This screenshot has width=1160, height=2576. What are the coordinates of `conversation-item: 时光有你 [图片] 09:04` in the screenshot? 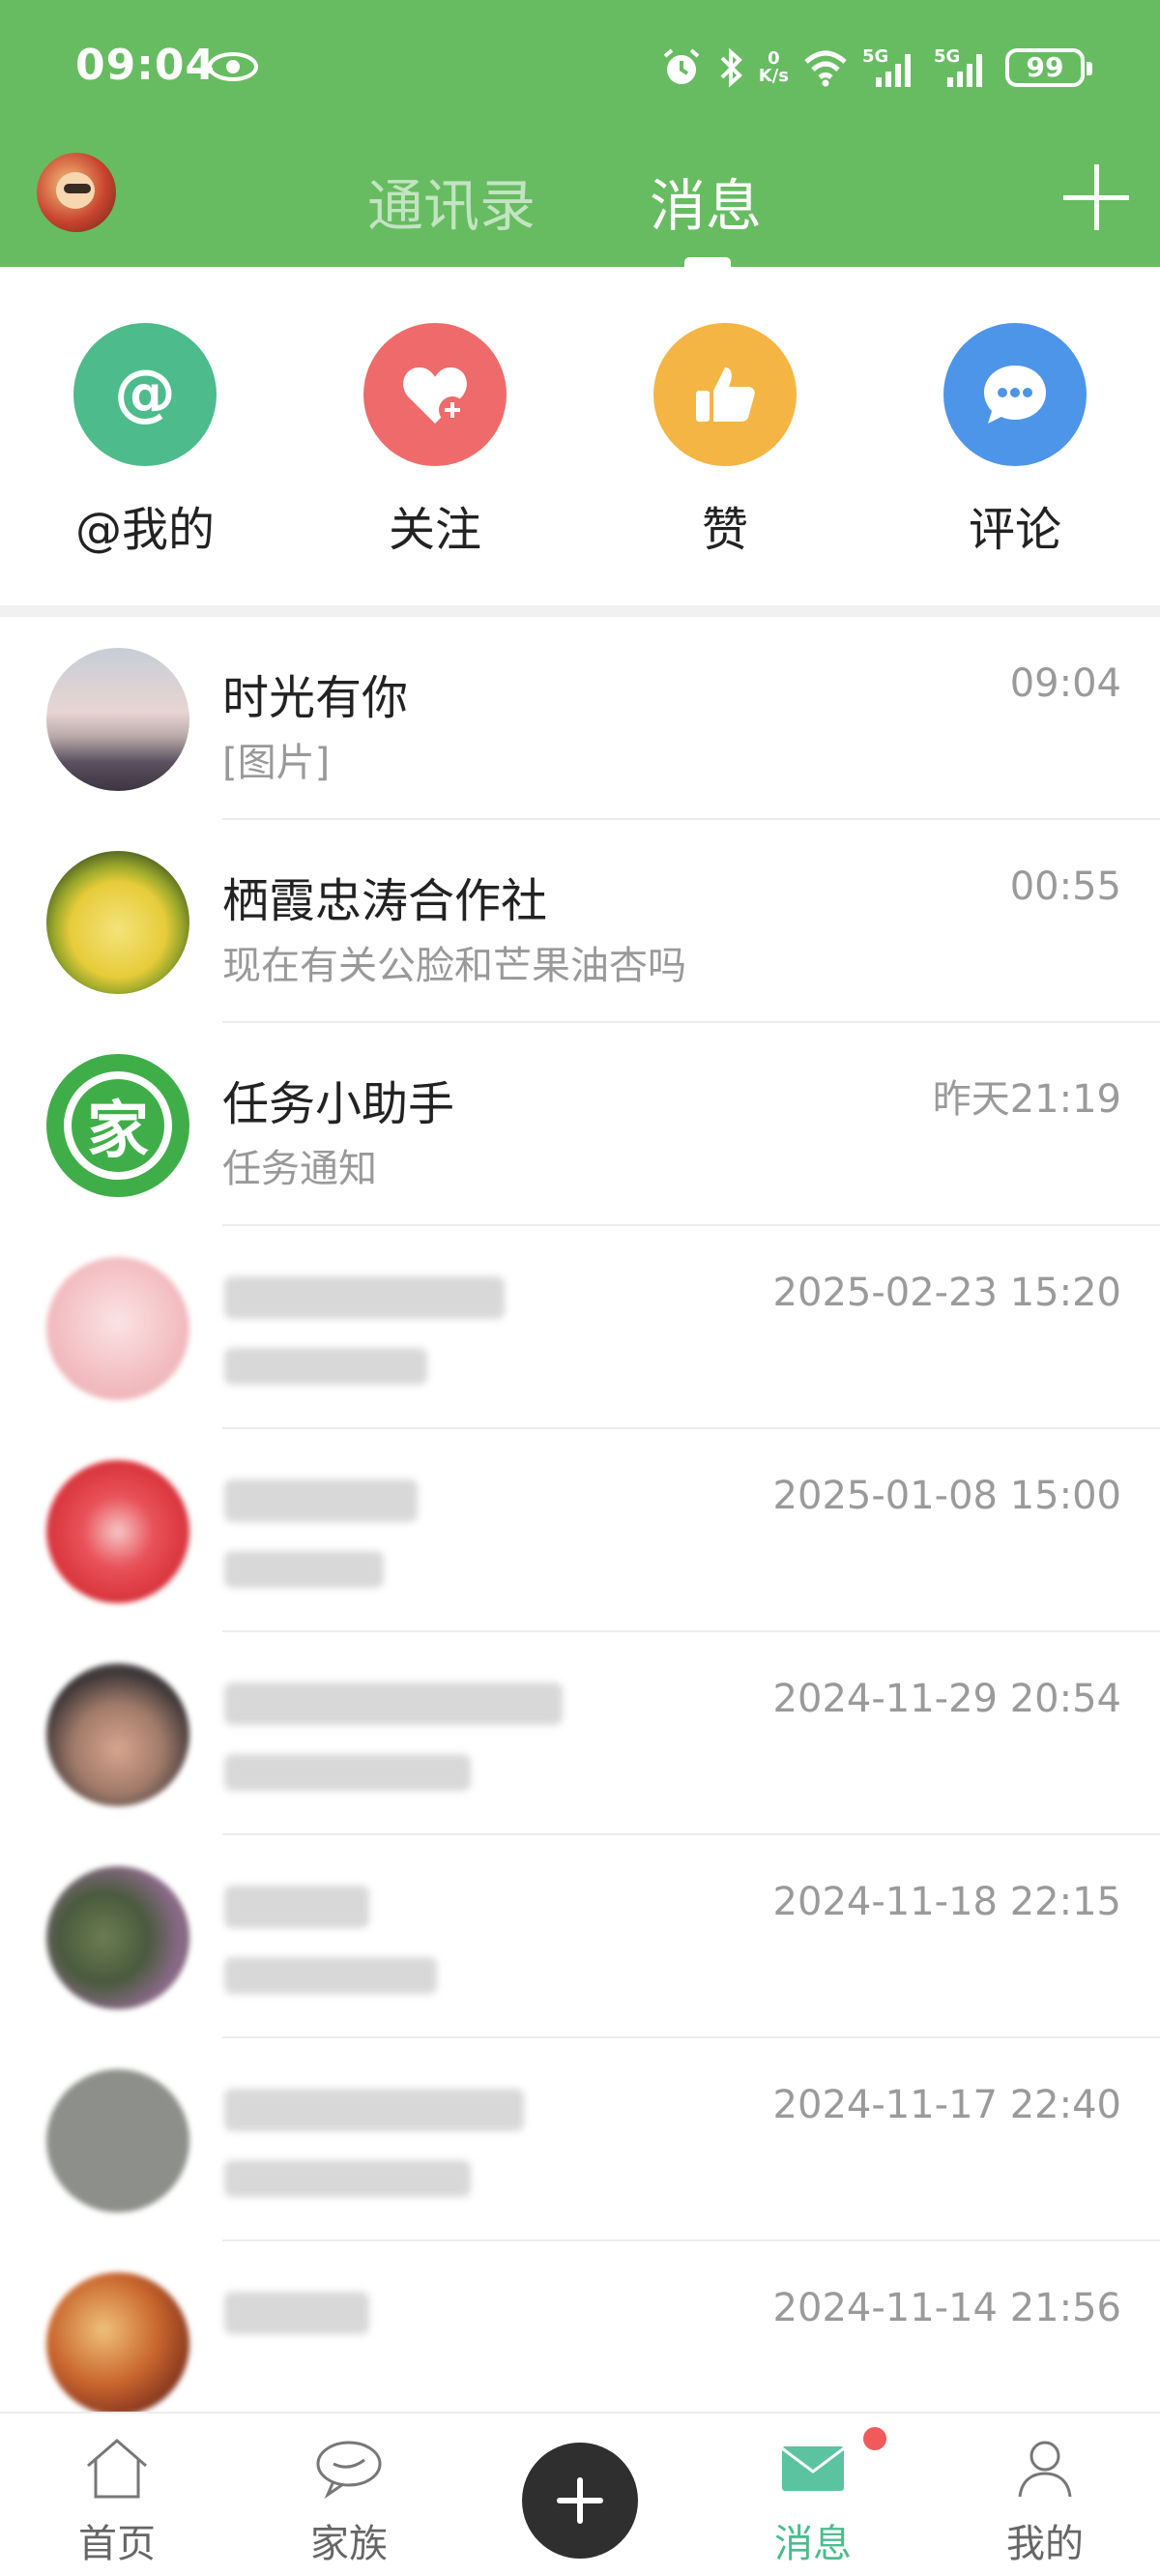 It's located at (580, 718).